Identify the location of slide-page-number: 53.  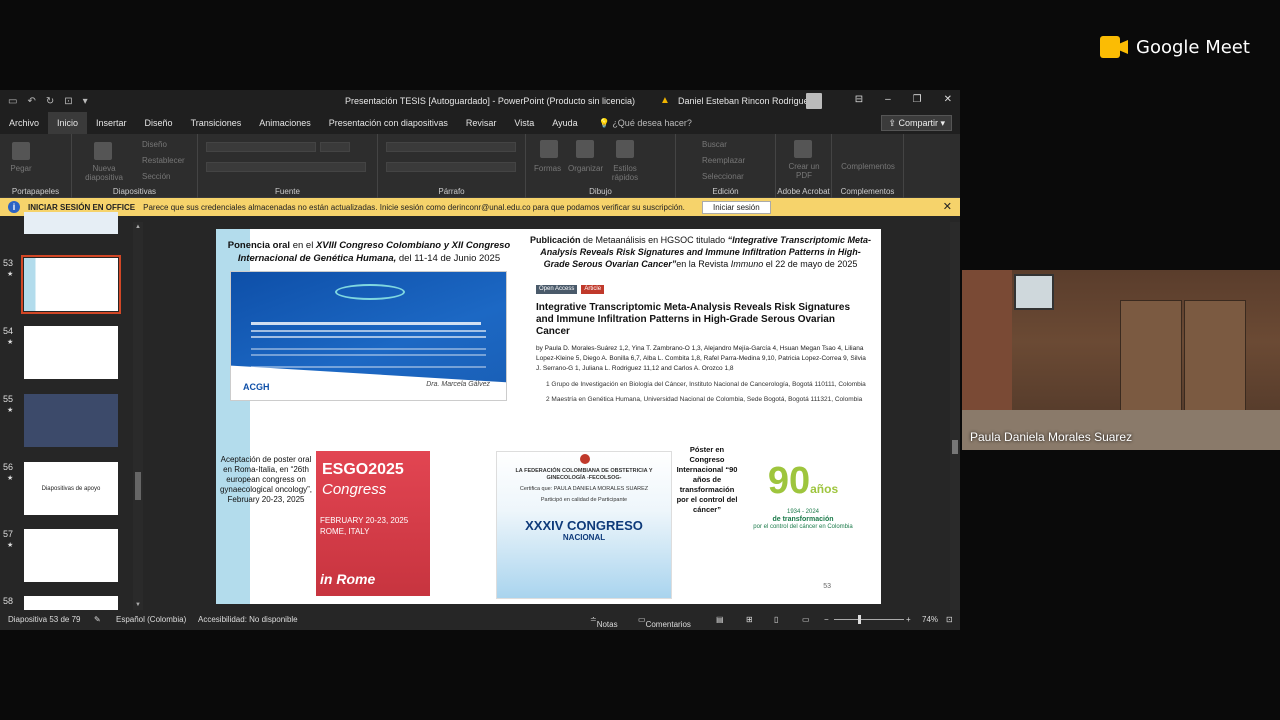
(827, 586).